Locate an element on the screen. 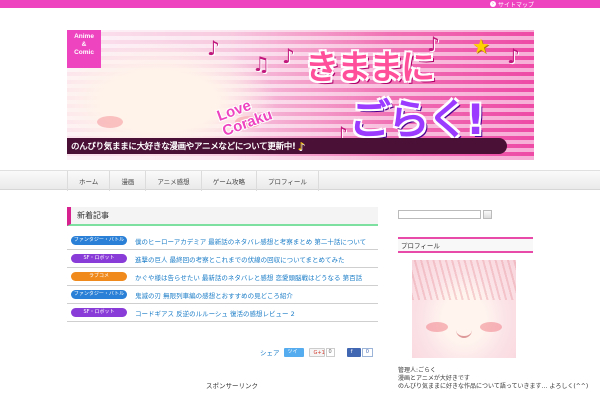 The width and height of the screenshot is (600, 400). share-buttons: シェア ツイート G+1 0 f 0 is located at coordinates (316, 355).